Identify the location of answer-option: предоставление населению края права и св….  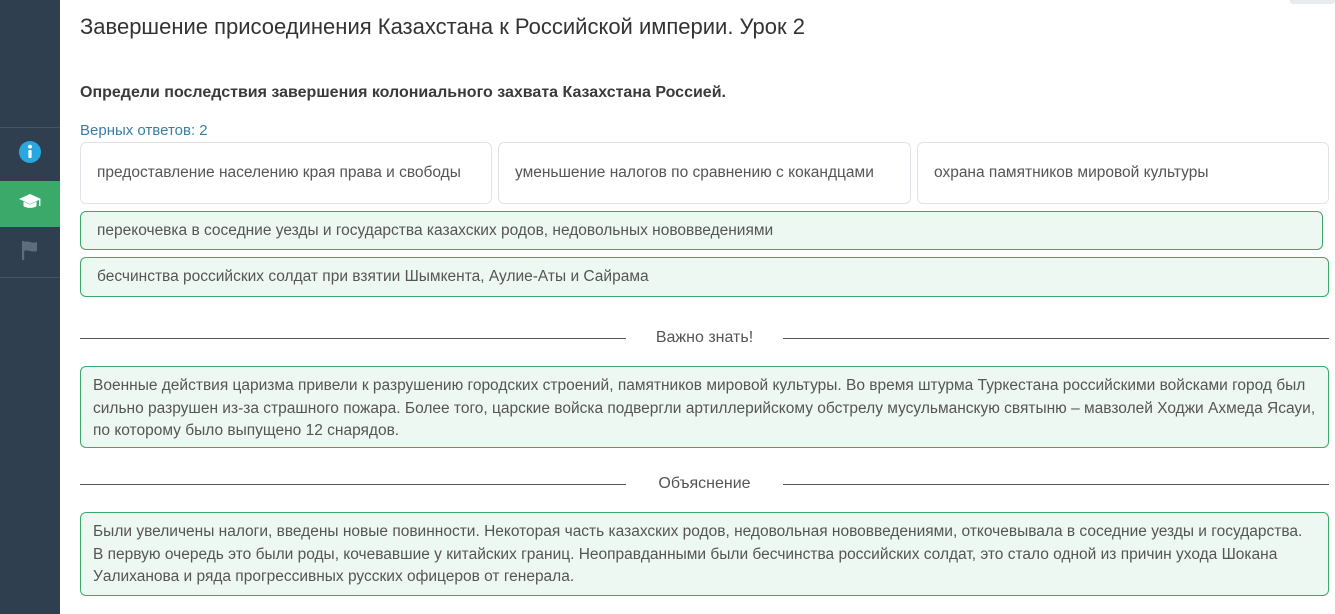
(286, 173).